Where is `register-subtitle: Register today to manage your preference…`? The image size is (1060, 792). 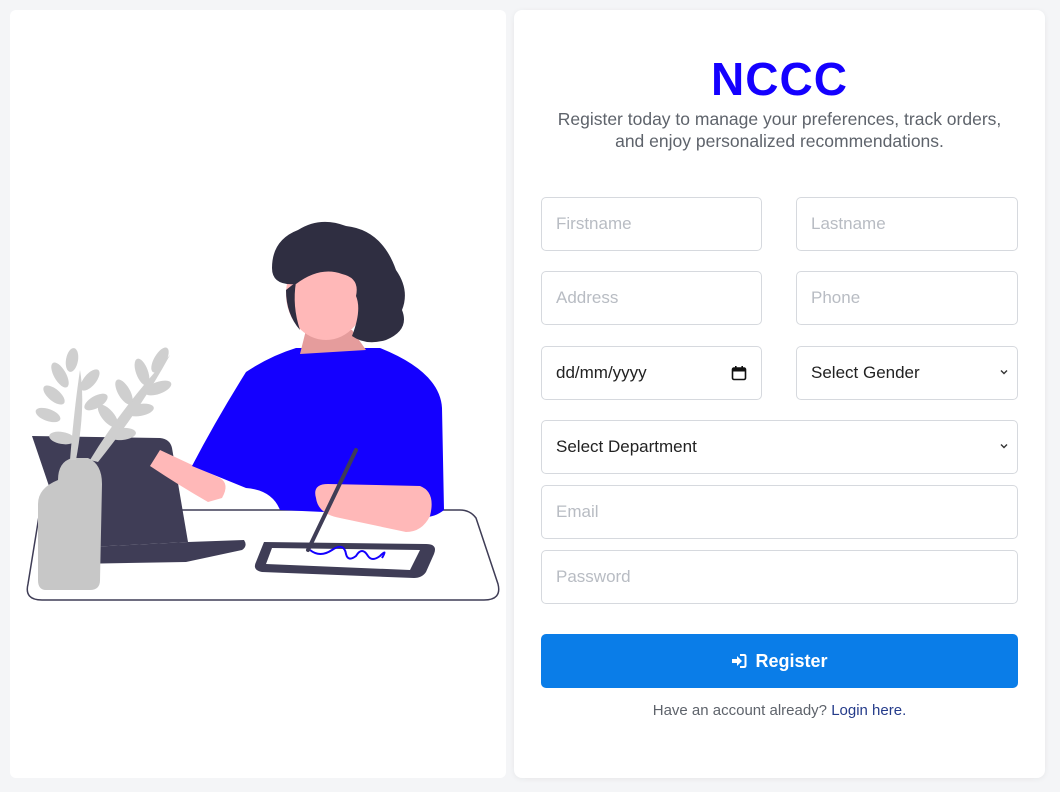
register-subtitle: Register today to manage your preference… is located at coordinates (779, 130).